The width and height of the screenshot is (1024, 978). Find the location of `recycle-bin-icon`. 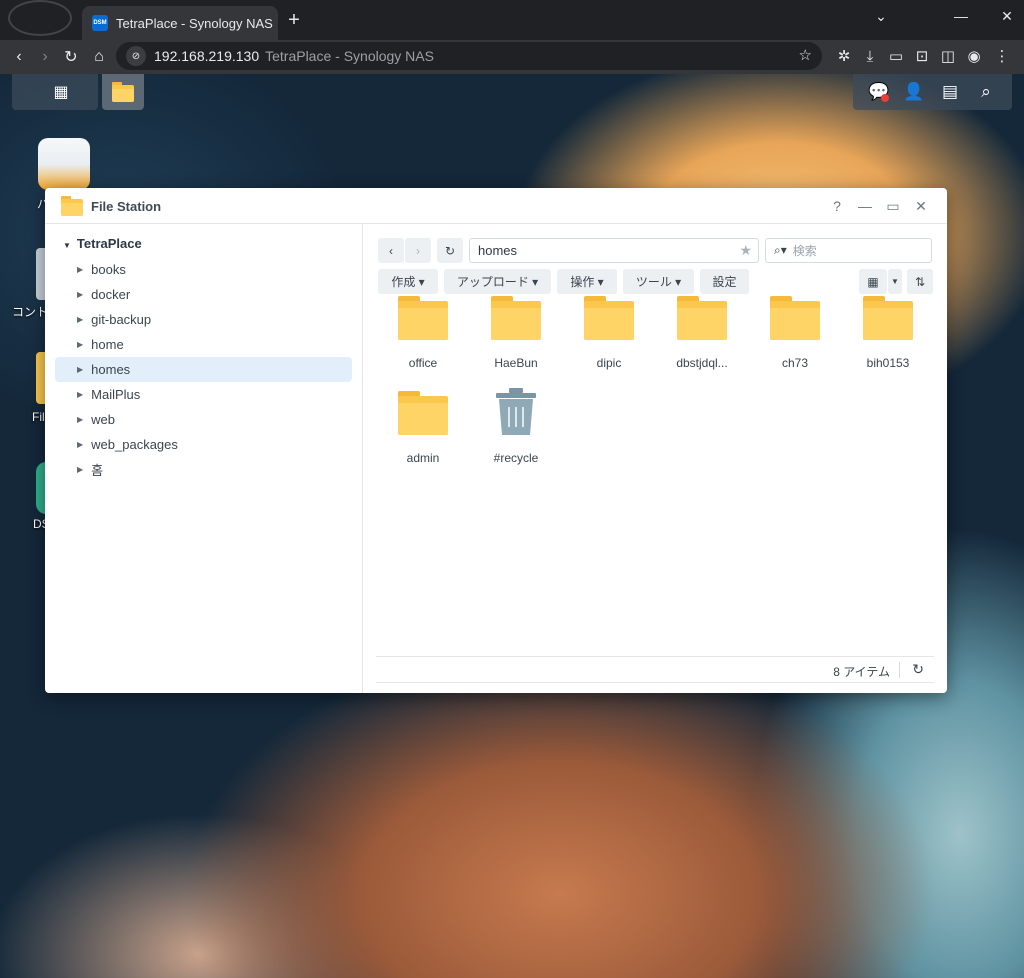

recycle-bin-icon is located at coordinates (516, 411).